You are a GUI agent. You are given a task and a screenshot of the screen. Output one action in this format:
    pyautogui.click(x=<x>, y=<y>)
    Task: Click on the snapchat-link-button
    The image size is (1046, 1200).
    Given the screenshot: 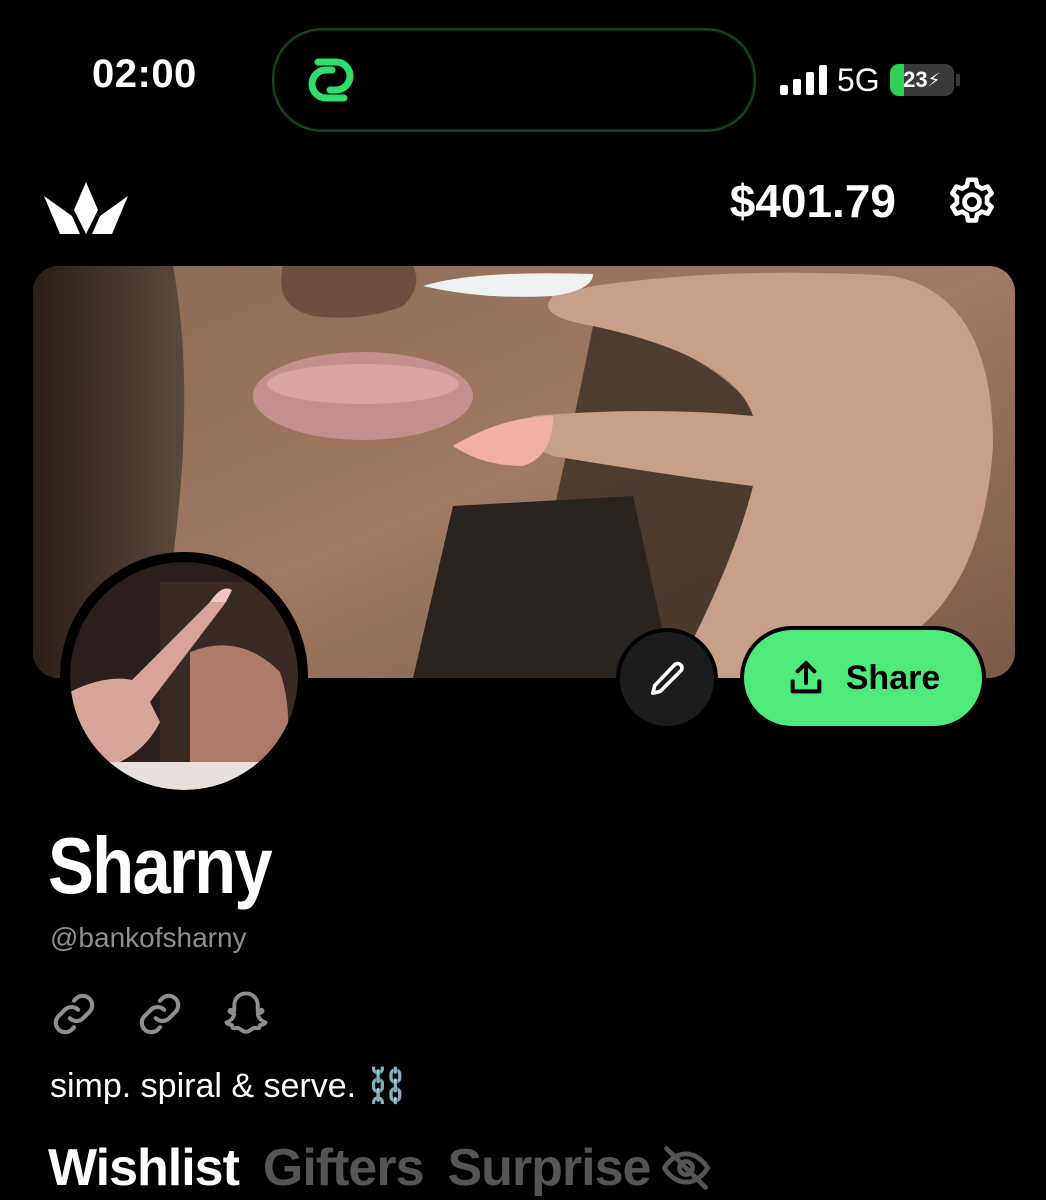 What is the action you would take?
    pyautogui.click(x=246, y=1014)
    